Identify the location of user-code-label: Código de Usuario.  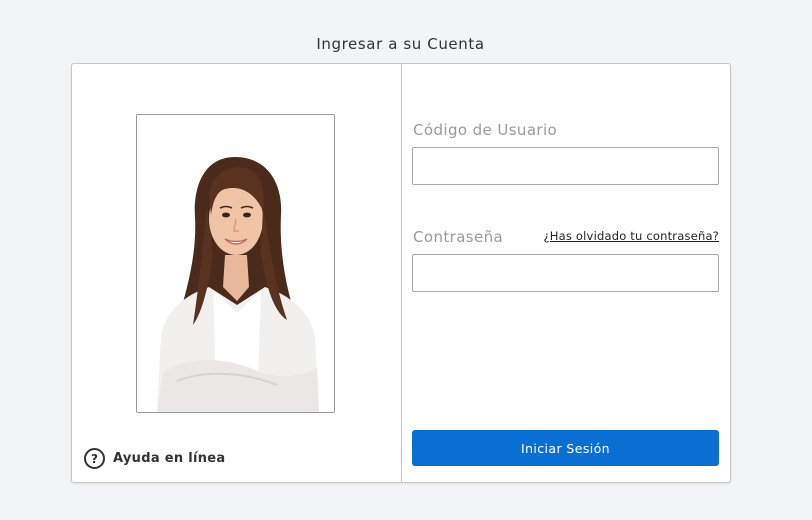
(485, 130).